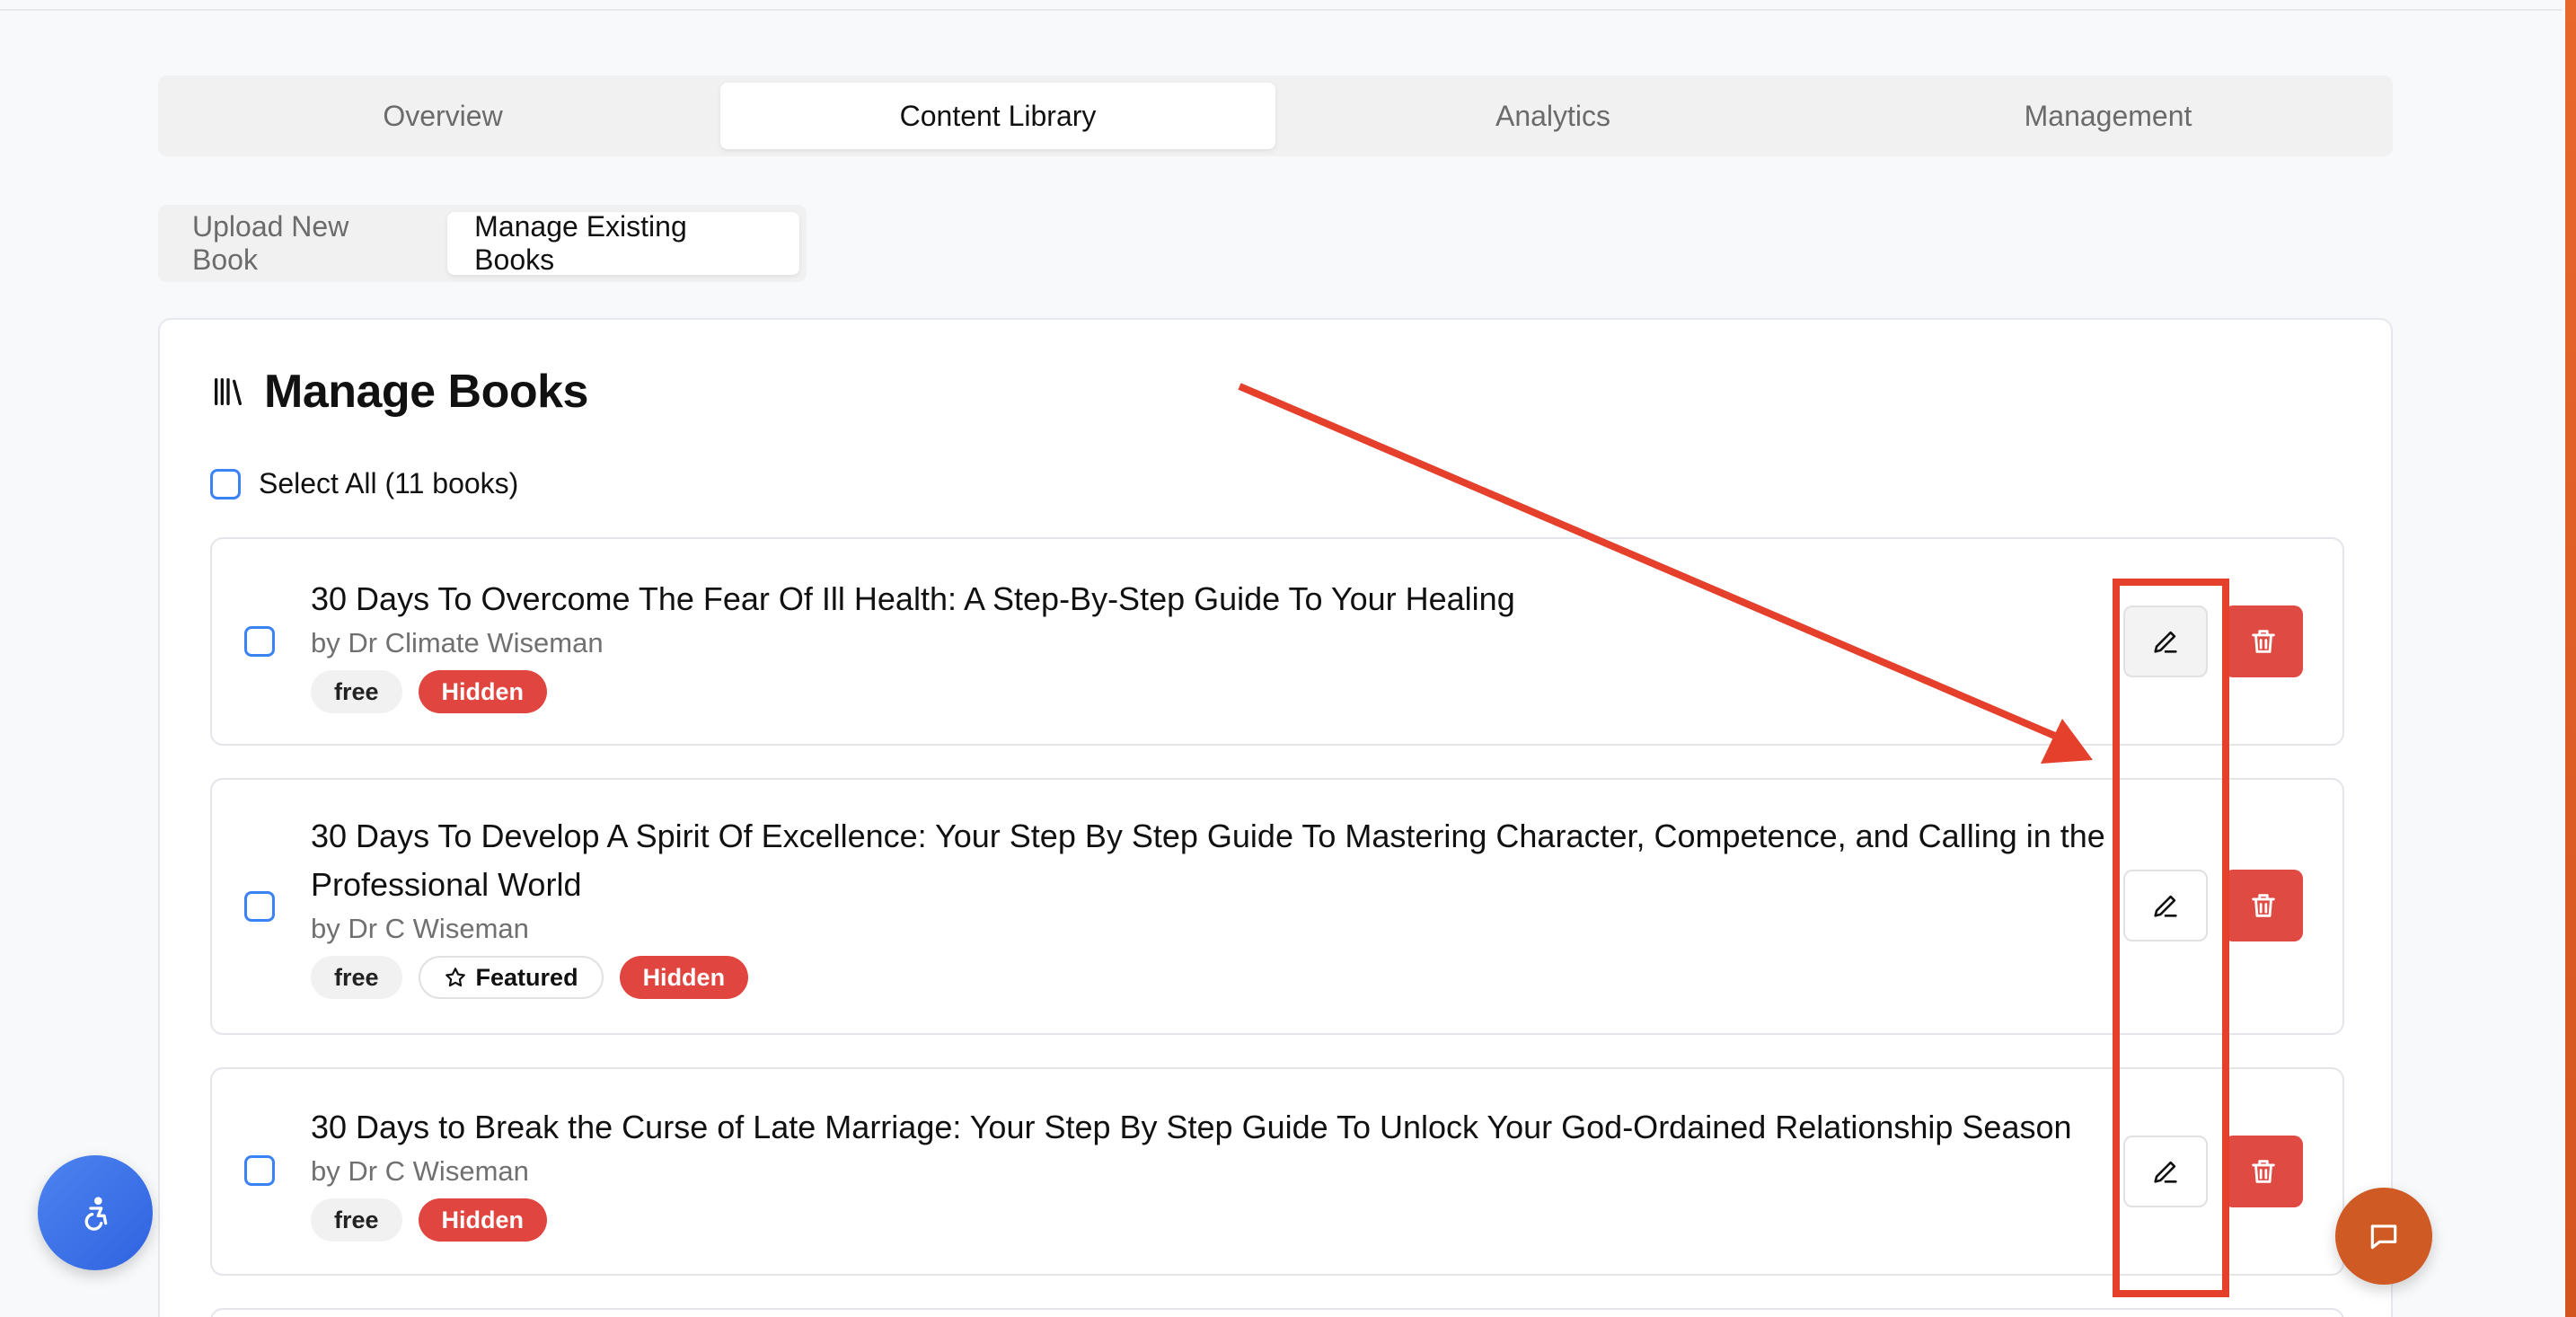 Image resolution: width=2576 pixels, height=1317 pixels. I want to click on chat-icon, so click(2383, 1237).